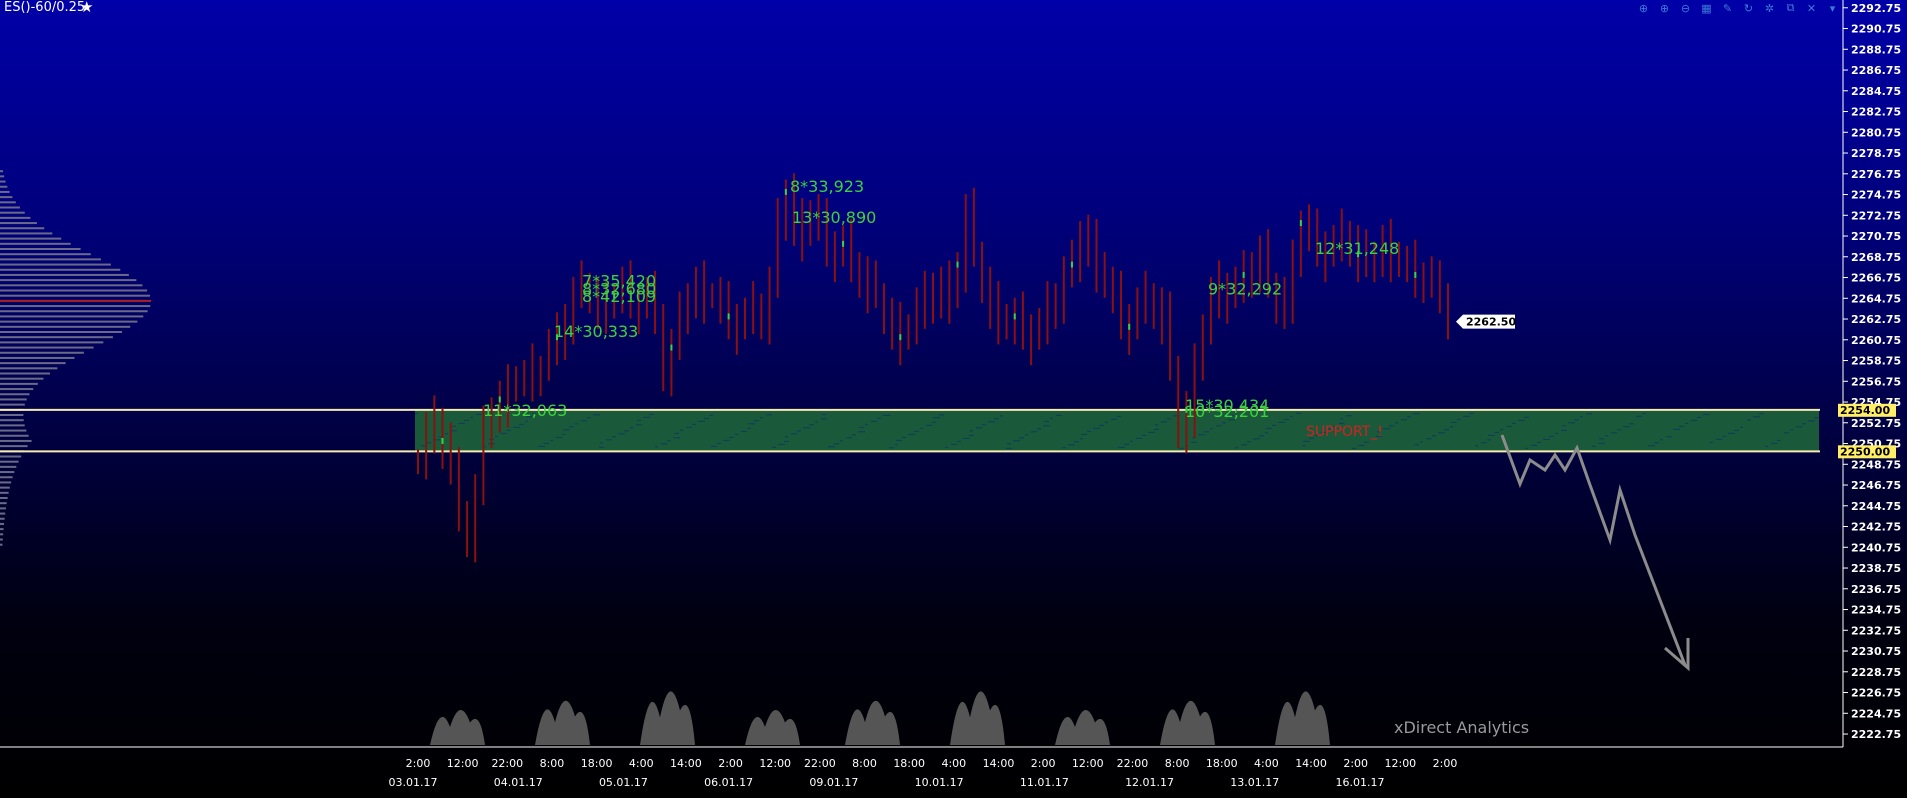  Describe the element at coordinates (1832, 8) in the screenshot. I see `menu-down-icon: ▾` at that location.